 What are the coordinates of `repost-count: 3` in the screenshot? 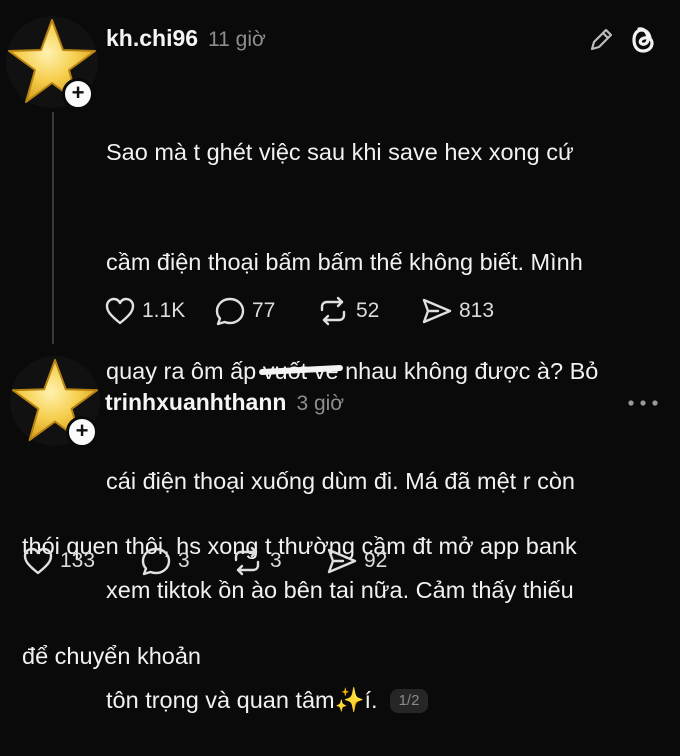 It's located at (276, 560).